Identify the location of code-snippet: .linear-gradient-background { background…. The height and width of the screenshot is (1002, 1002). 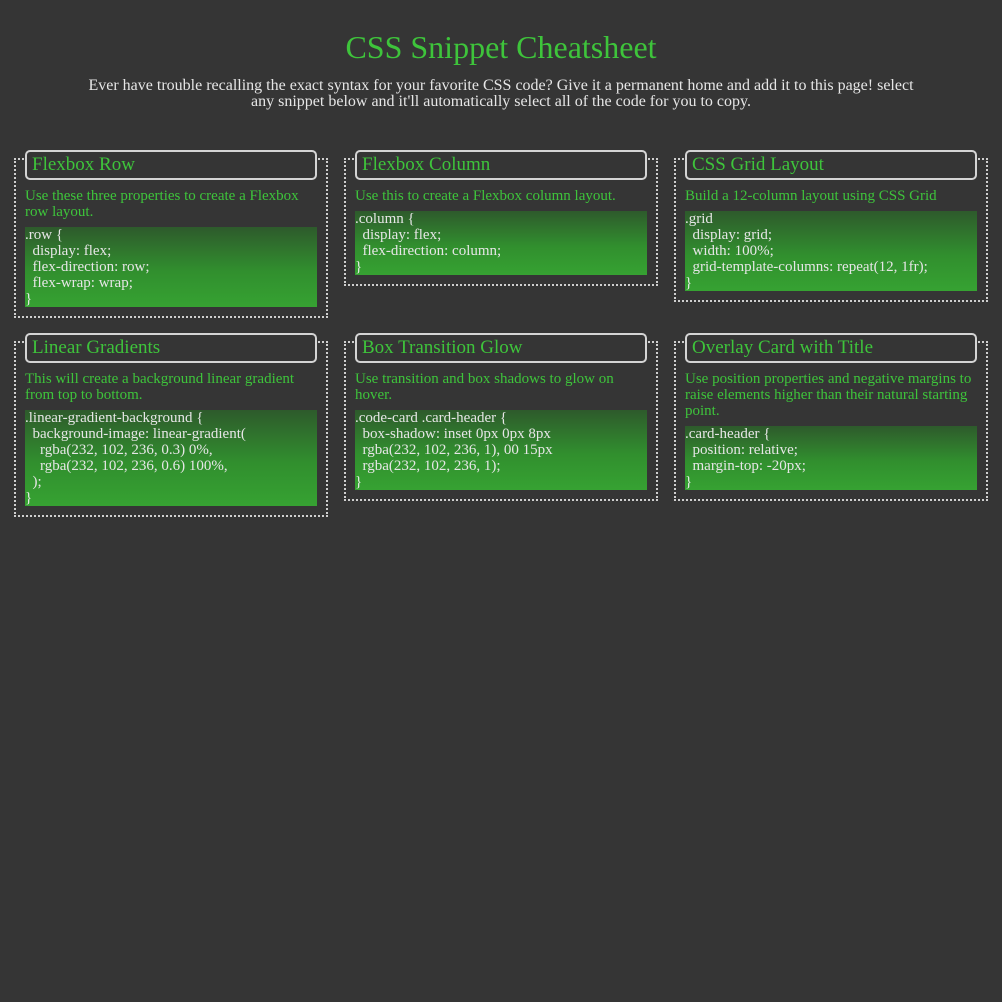
(171, 458).